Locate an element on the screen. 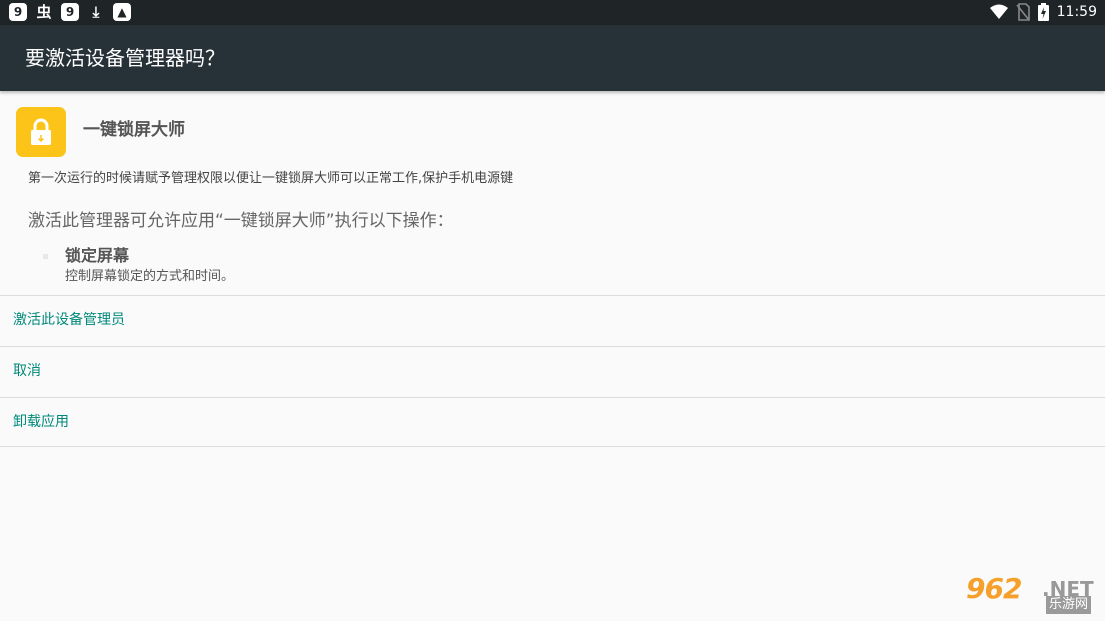 This screenshot has width=1105, height=621. clock: 11:59 is located at coordinates (1076, 12).